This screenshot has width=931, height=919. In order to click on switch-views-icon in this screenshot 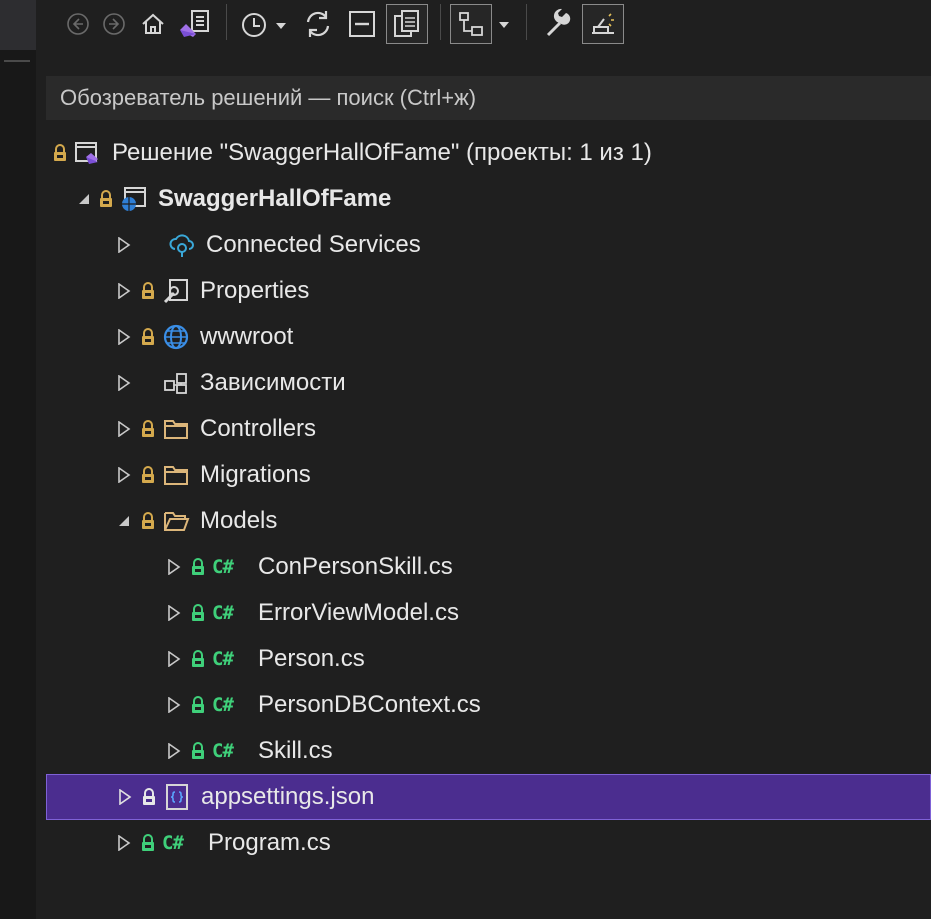, I will do `click(194, 24)`.